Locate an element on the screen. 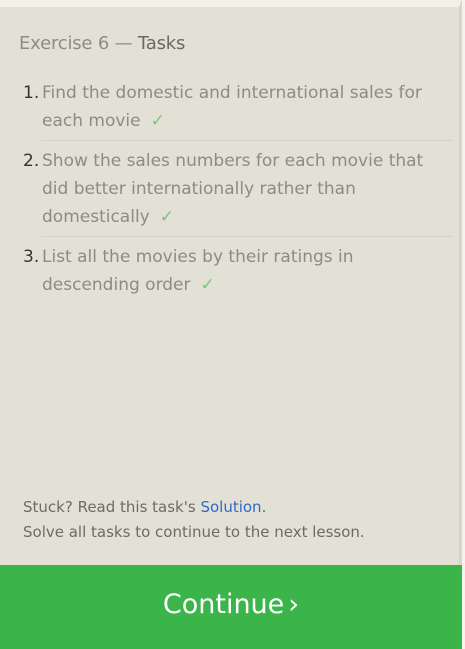 This screenshot has width=465, height=649. exercise-heading: Exercise 6 — Tasks is located at coordinates (102, 43).